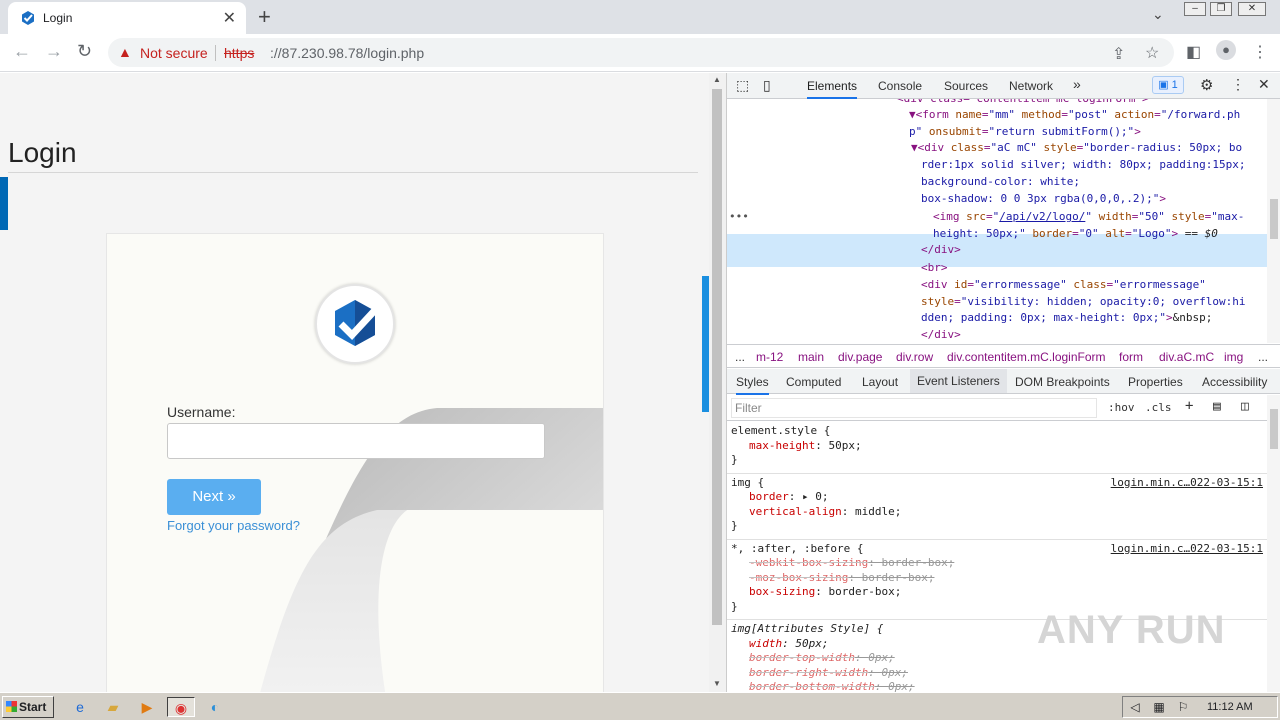 The image size is (1280, 720). Describe the element at coordinates (789, 644) in the screenshot. I see `css-property: width: 50px;` at that location.